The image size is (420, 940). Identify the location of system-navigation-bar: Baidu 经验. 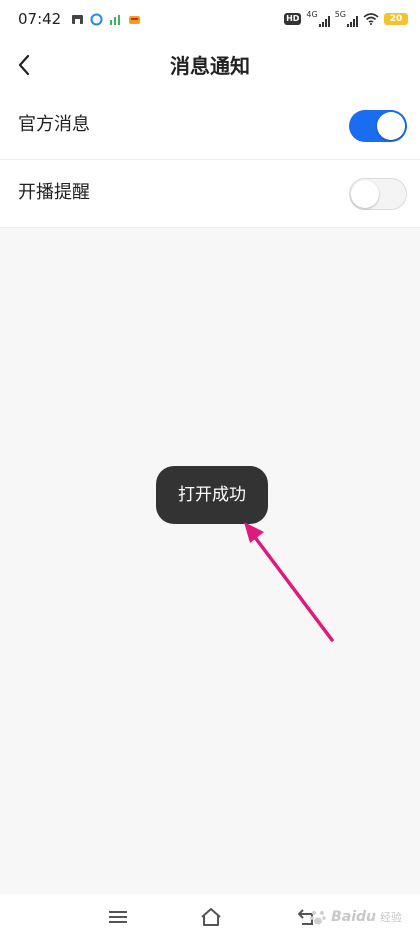
(210, 917).